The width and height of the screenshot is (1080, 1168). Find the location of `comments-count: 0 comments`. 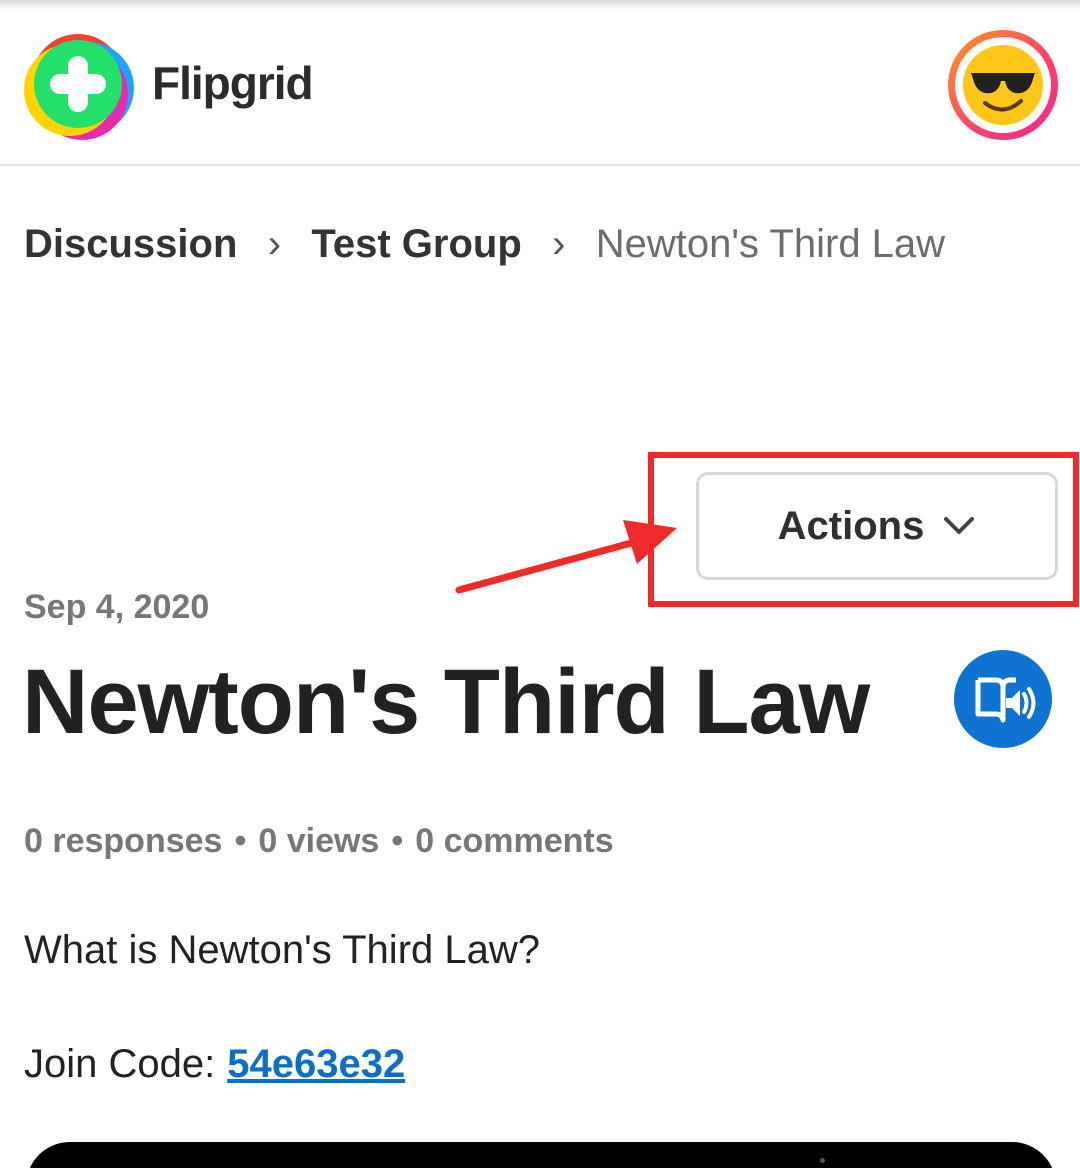

comments-count: 0 comments is located at coordinates (514, 841).